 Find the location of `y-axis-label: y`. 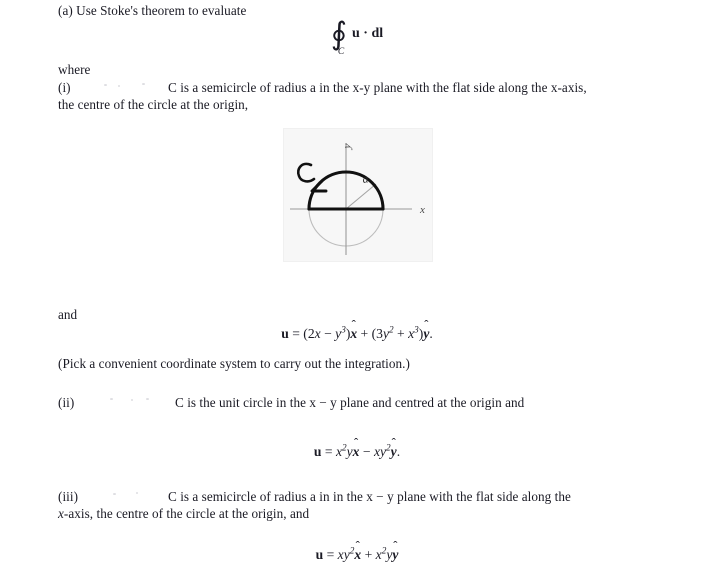

y-axis-label: y is located at coordinates (347, 147).